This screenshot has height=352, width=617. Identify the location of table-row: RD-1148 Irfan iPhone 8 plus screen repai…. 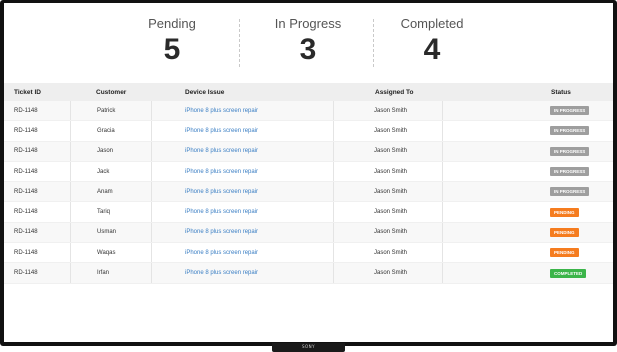
(308, 273).